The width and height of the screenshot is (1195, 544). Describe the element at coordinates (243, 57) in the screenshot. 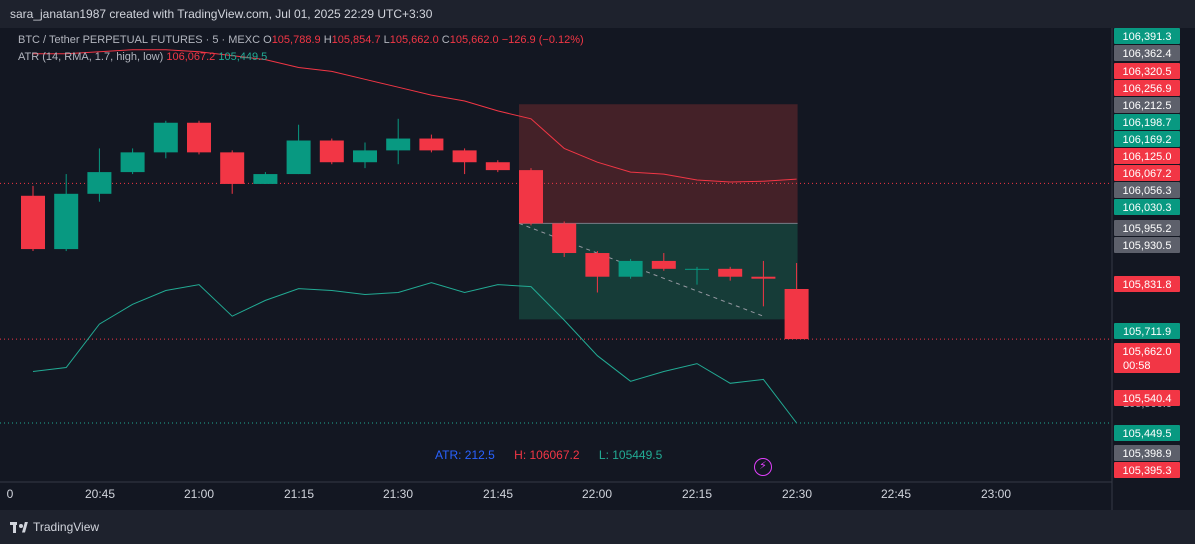

I see `atr-lower-value: 105,449.5` at that location.